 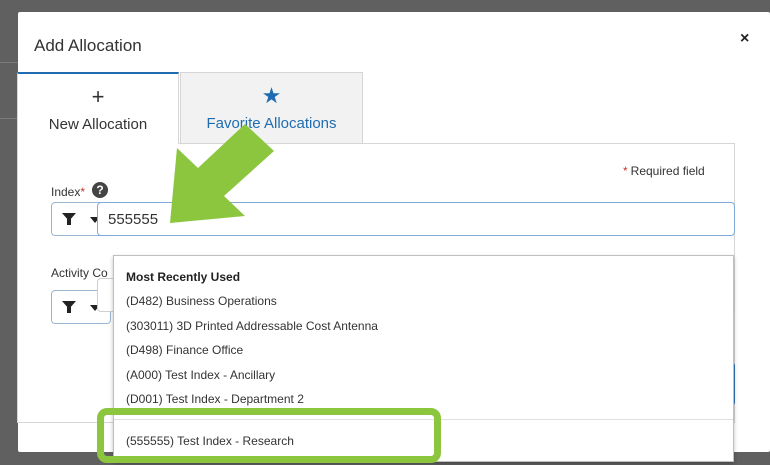 What do you see at coordinates (667, 171) in the screenshot?
I see `required-note-text: Required field` at bounding box center [667, 171].